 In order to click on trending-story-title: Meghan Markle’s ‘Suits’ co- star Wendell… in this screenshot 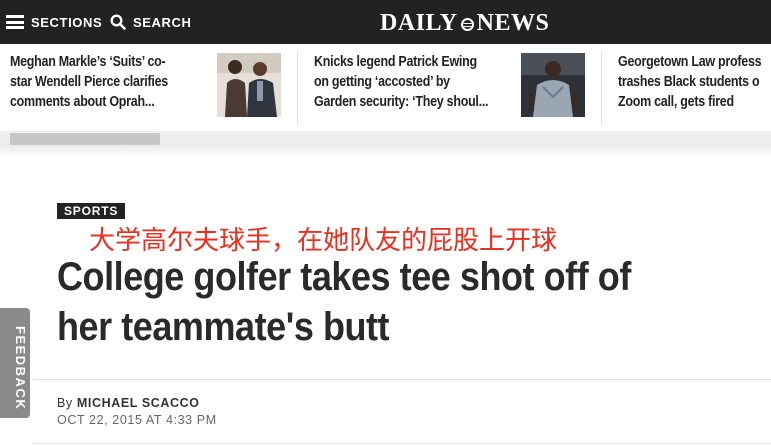, I will do `click(89, 82)`.